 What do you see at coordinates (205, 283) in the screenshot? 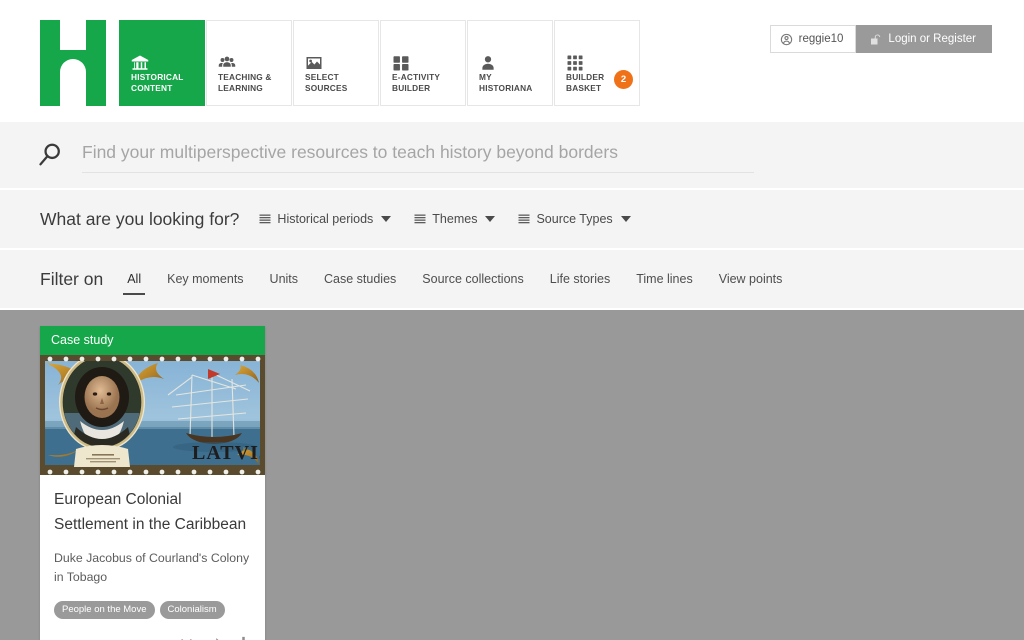
I see `filter-tab-key-moments: Key moments` at bounding box center [205, 283].